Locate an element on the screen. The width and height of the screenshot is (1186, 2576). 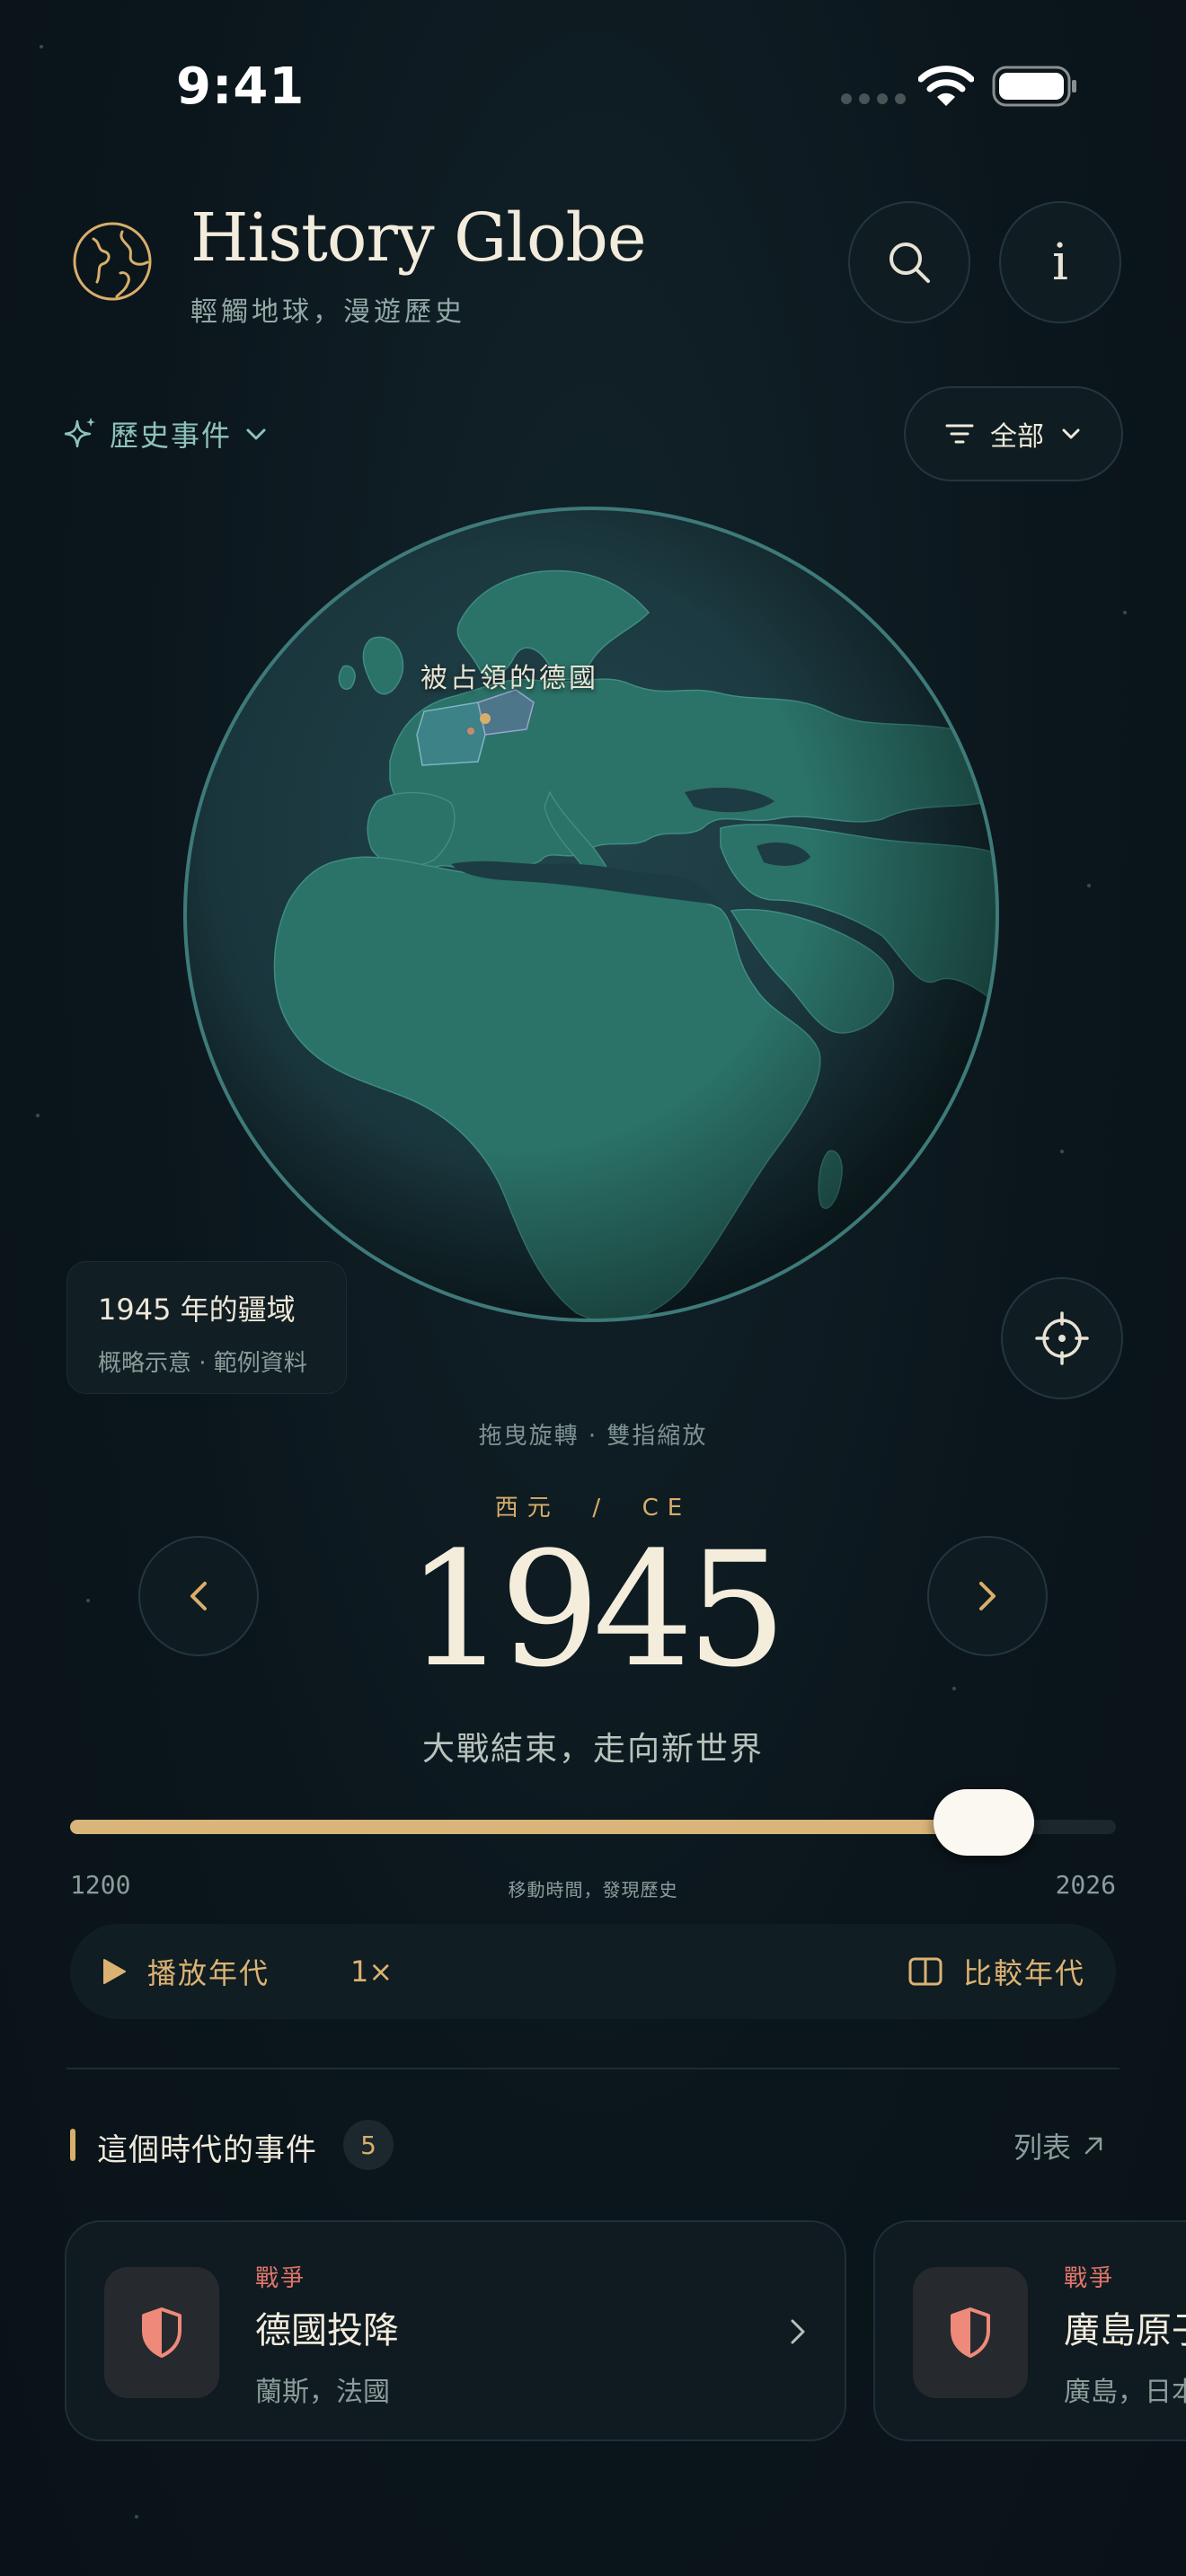
compare-button: 比較年代 is located at coordinates (996, 1971).